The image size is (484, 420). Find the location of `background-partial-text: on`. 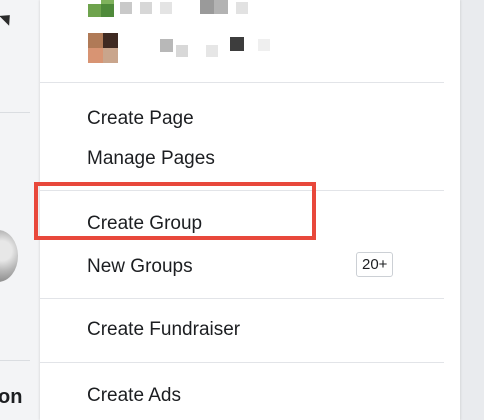

background-partial-text: on is located at coordinates (11, 397).